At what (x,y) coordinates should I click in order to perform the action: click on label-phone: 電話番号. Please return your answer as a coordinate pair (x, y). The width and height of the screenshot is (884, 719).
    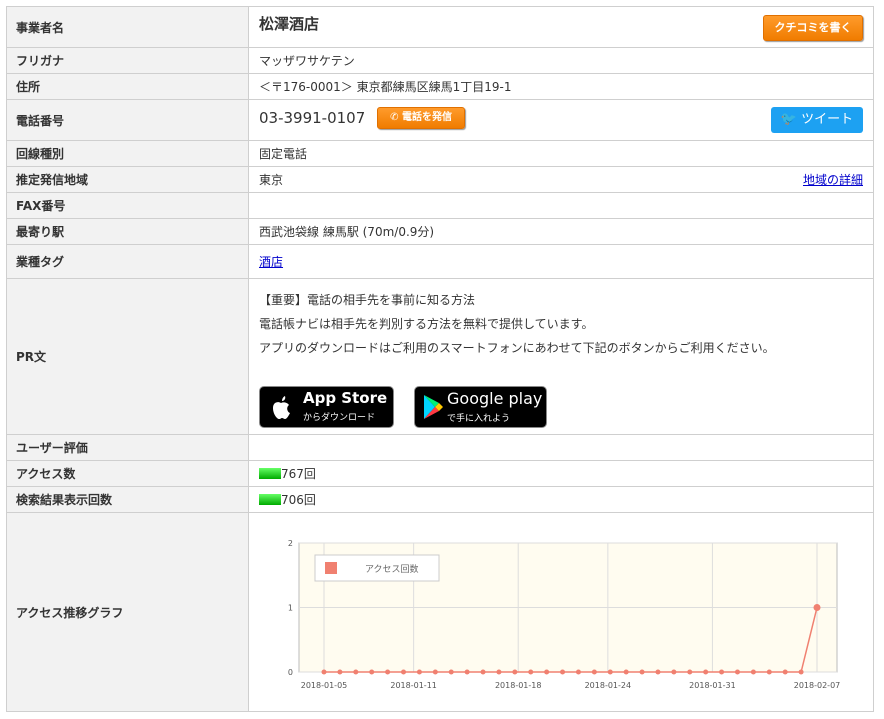
    Looking at the image, I should click on (127, 120).